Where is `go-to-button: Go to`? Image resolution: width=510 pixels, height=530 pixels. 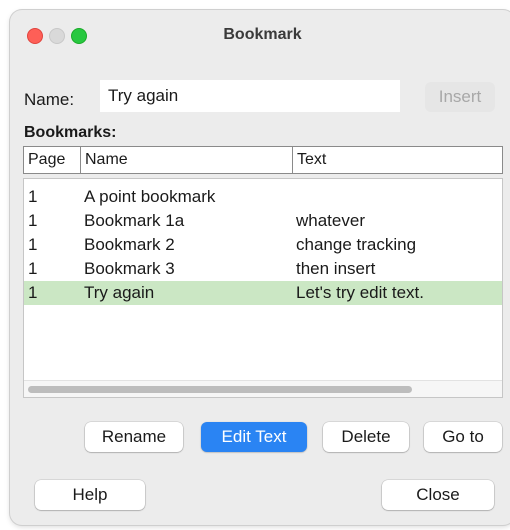 go-to-button: Go to is located at coordinates (463, 437).